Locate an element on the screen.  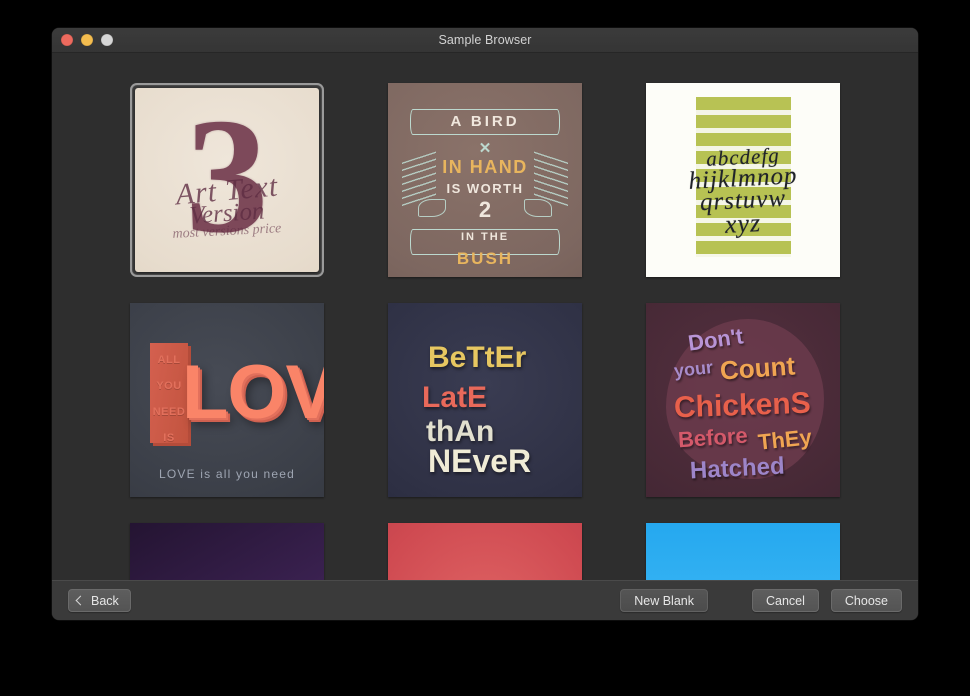
minimize-button is located at coordinates (87, 40).